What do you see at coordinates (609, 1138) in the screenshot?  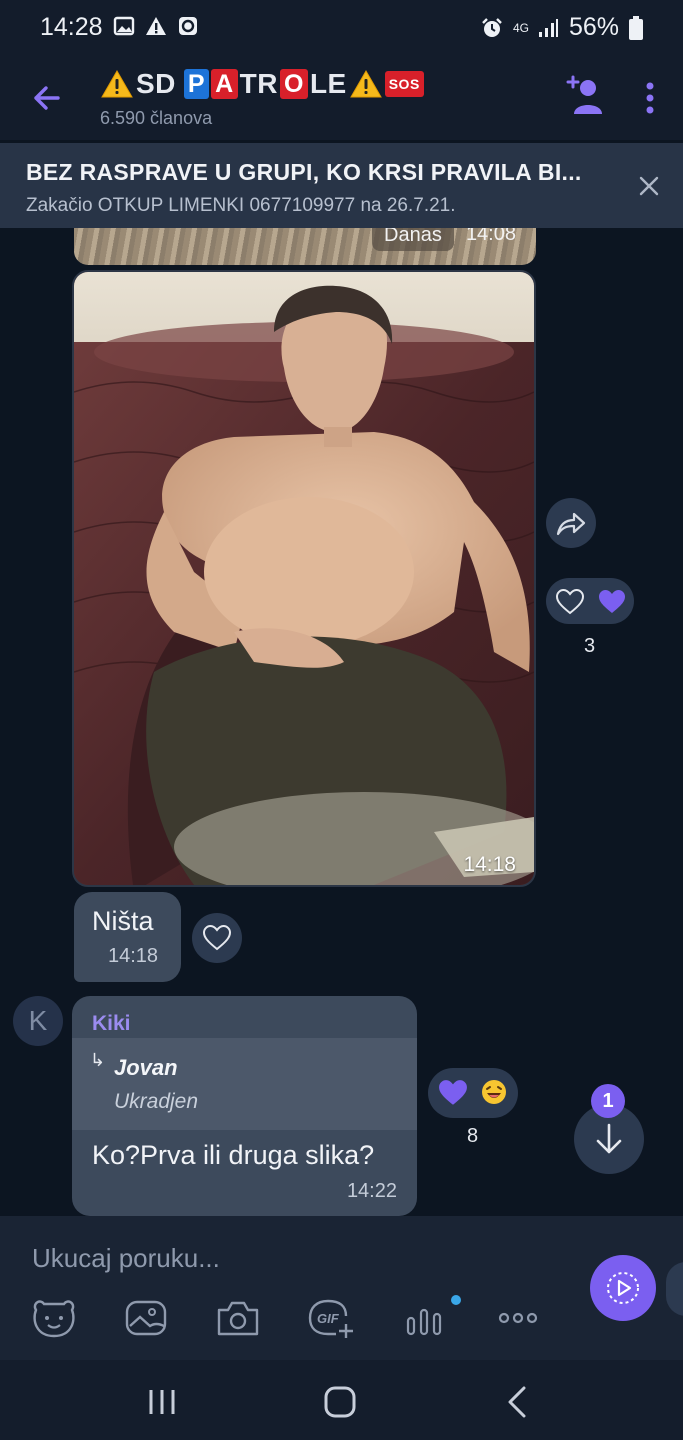 I see `arrow-down-icon` at bounding box center [609, 1138].